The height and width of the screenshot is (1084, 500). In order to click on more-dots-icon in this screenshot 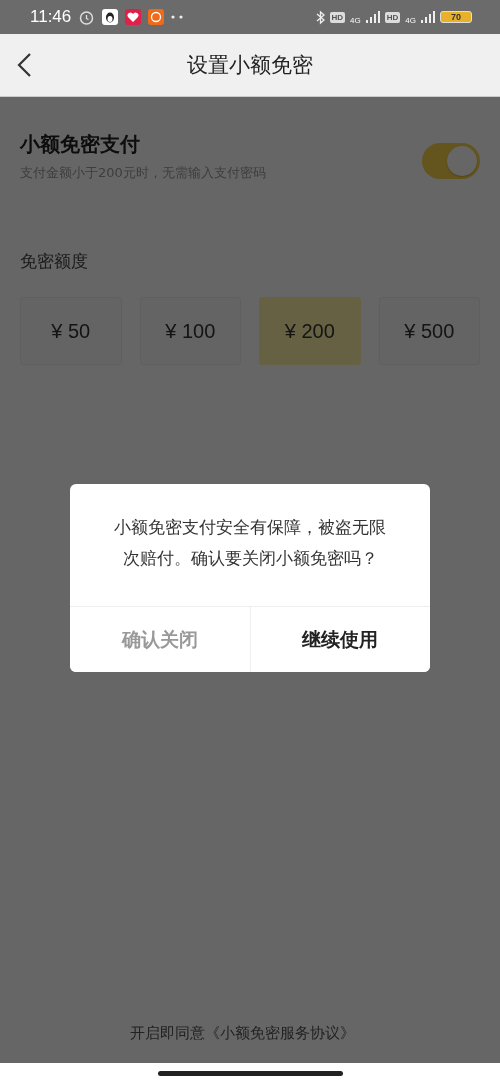, I will do `click(177, 17)`.